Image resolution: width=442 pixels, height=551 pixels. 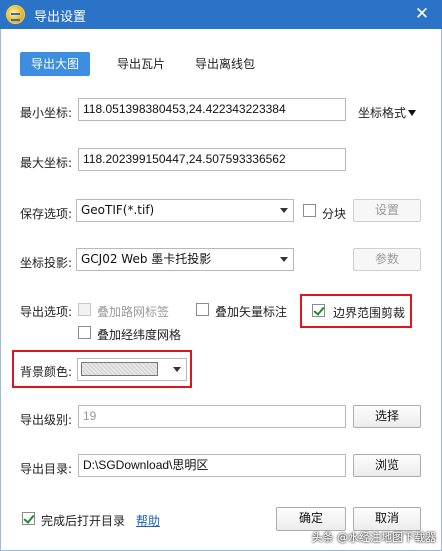 I want to click on close-icon: ✕, so click(x=422, y=14).